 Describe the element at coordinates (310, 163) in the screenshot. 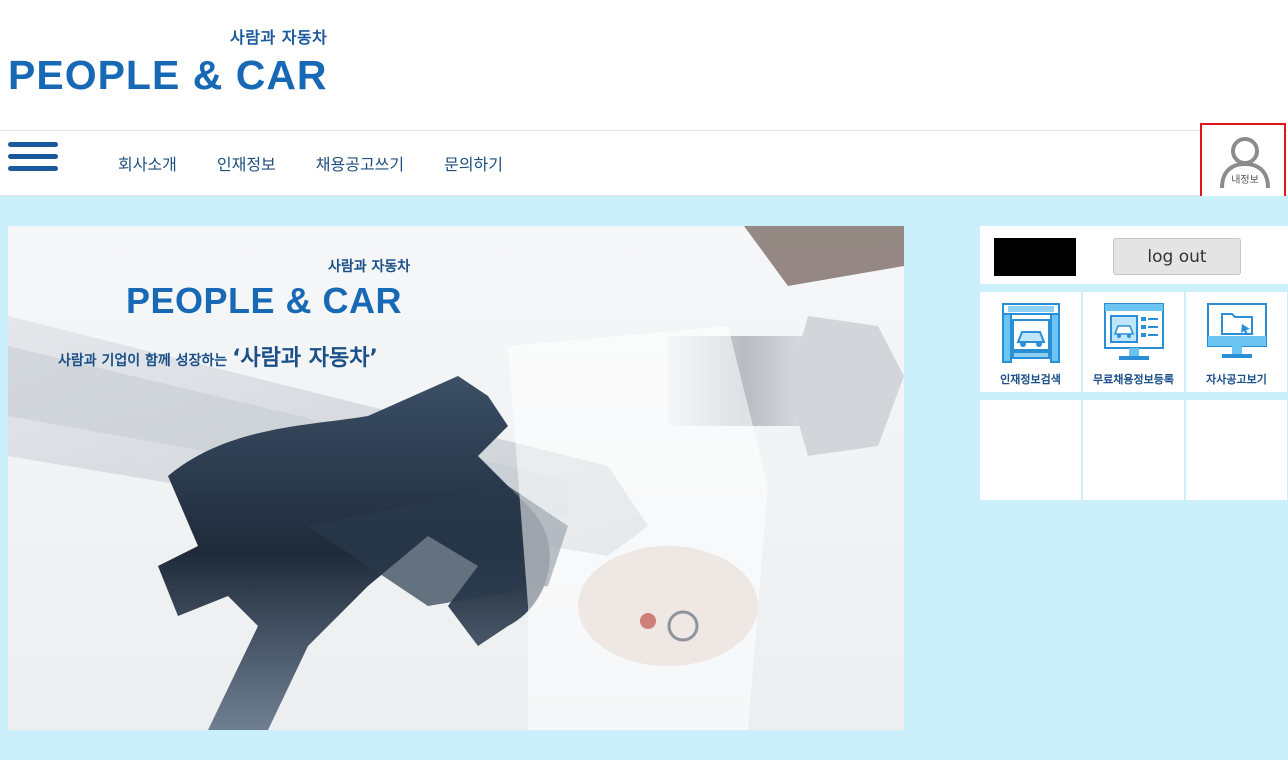

I see `nav-menu: 회사소개 인재정보 채용공고쓰기 문의하기` at that location.